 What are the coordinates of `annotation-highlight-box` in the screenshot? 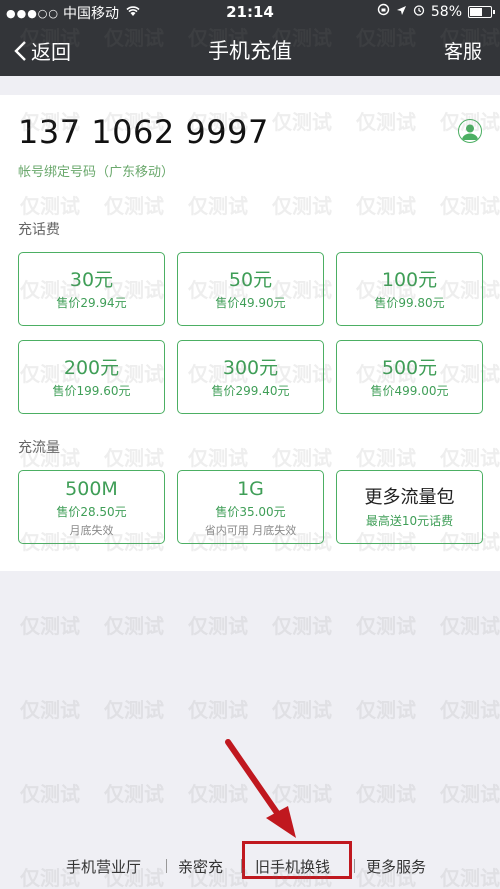 It's located at (297, 860).